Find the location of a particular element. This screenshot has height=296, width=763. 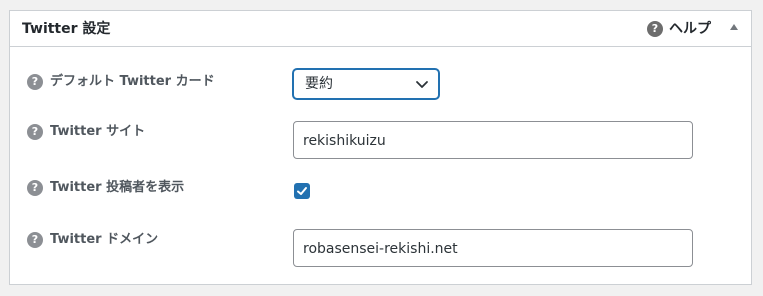

help-label: ヘルプ is located at coordinates (690, 29).